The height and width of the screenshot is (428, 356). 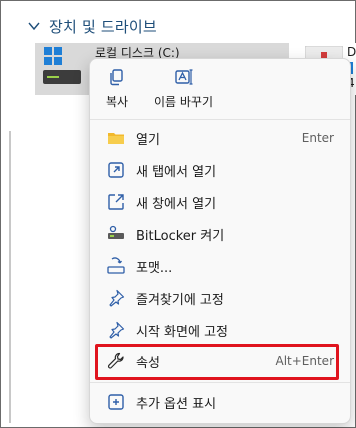 What do you see at coordinates (116, 170) in the screenshot?
I see `open-new-tab-icon` at bounding box center [116, 170].